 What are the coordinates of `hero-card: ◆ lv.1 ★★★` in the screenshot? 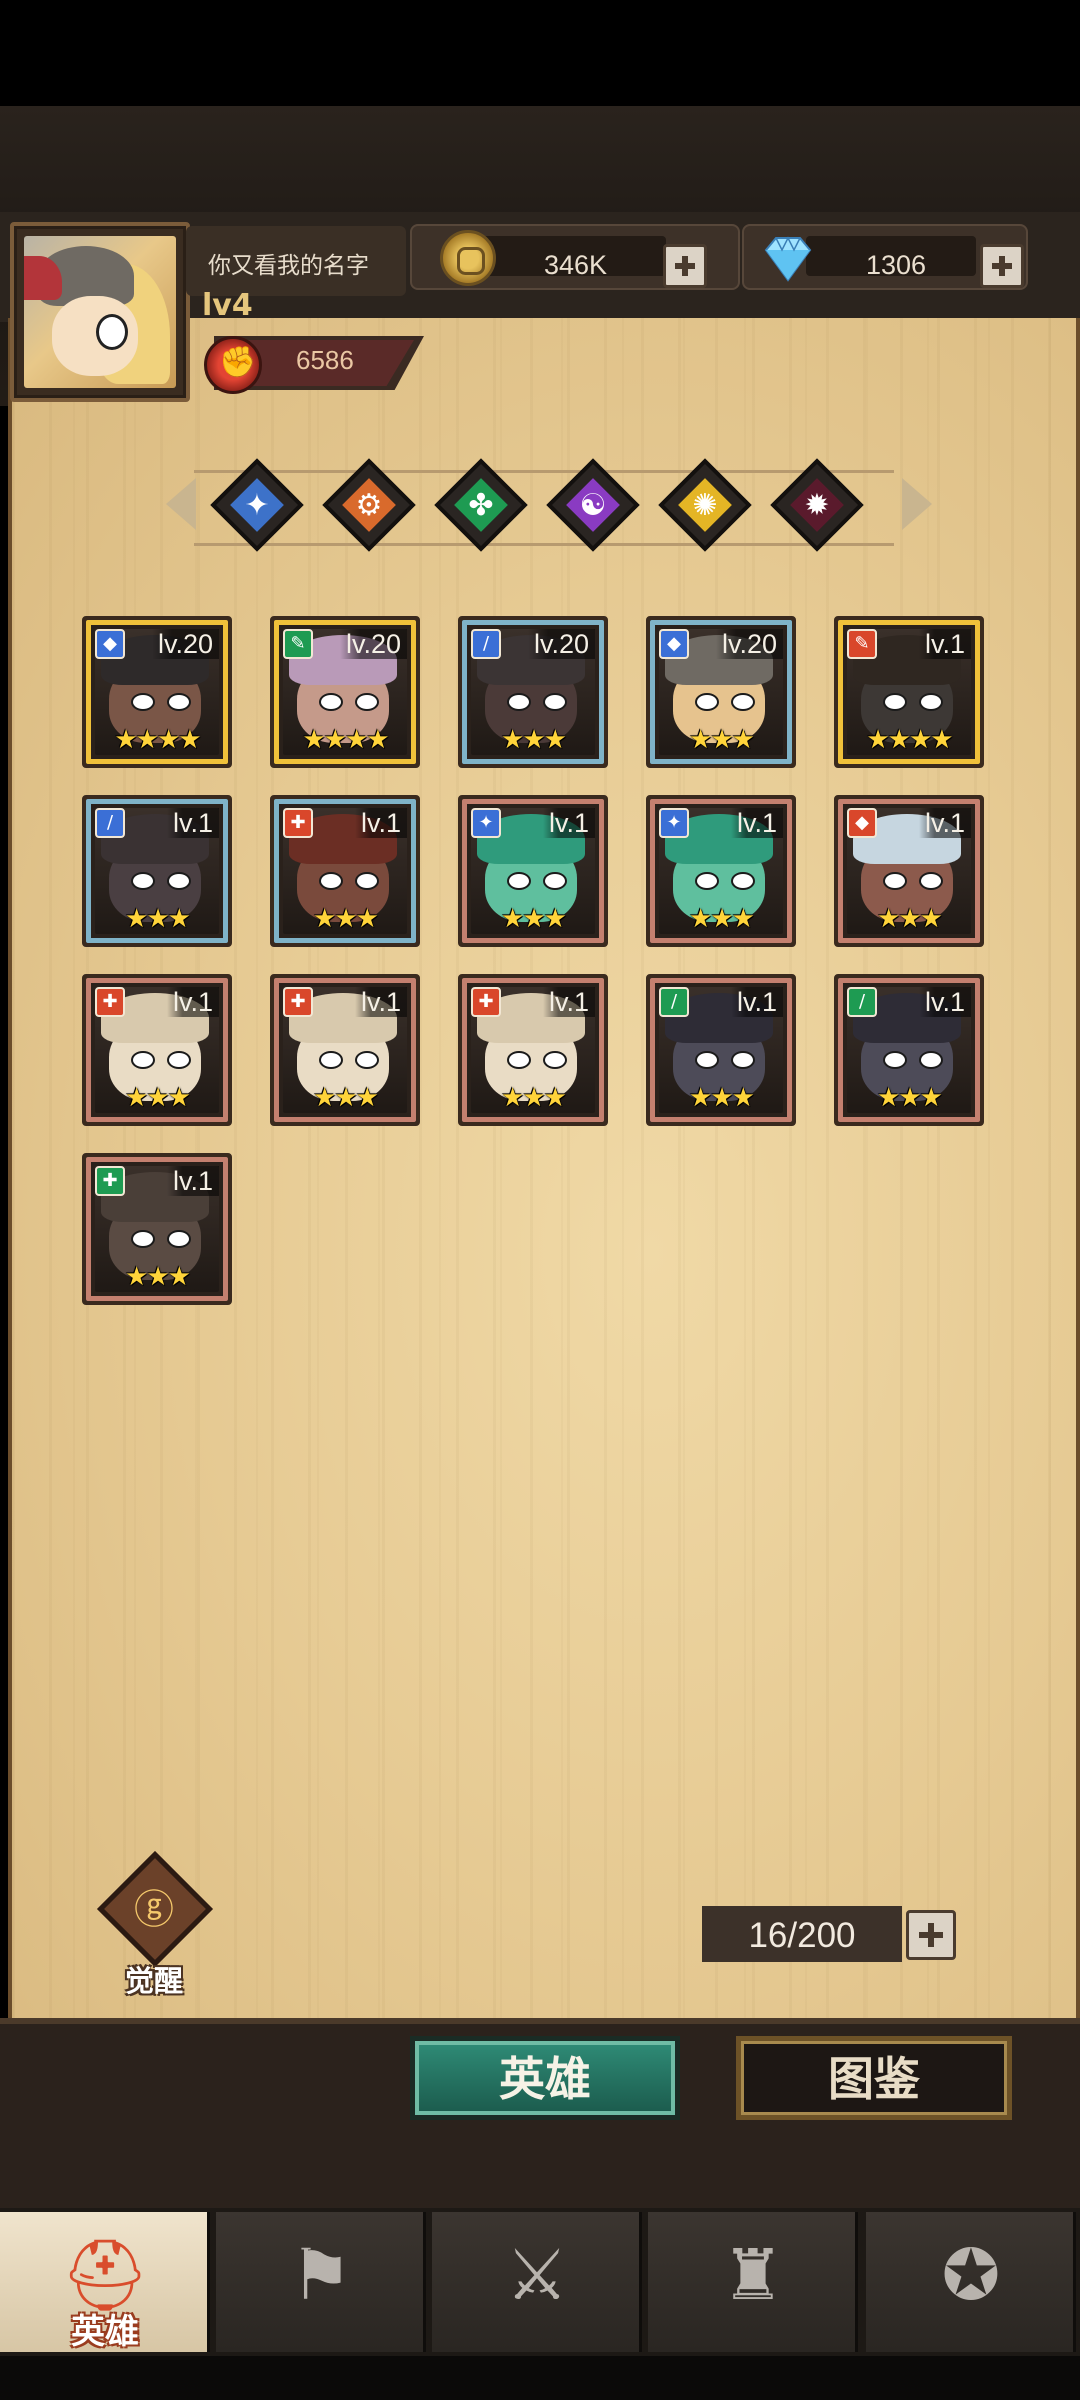 It's located at (909, 871).